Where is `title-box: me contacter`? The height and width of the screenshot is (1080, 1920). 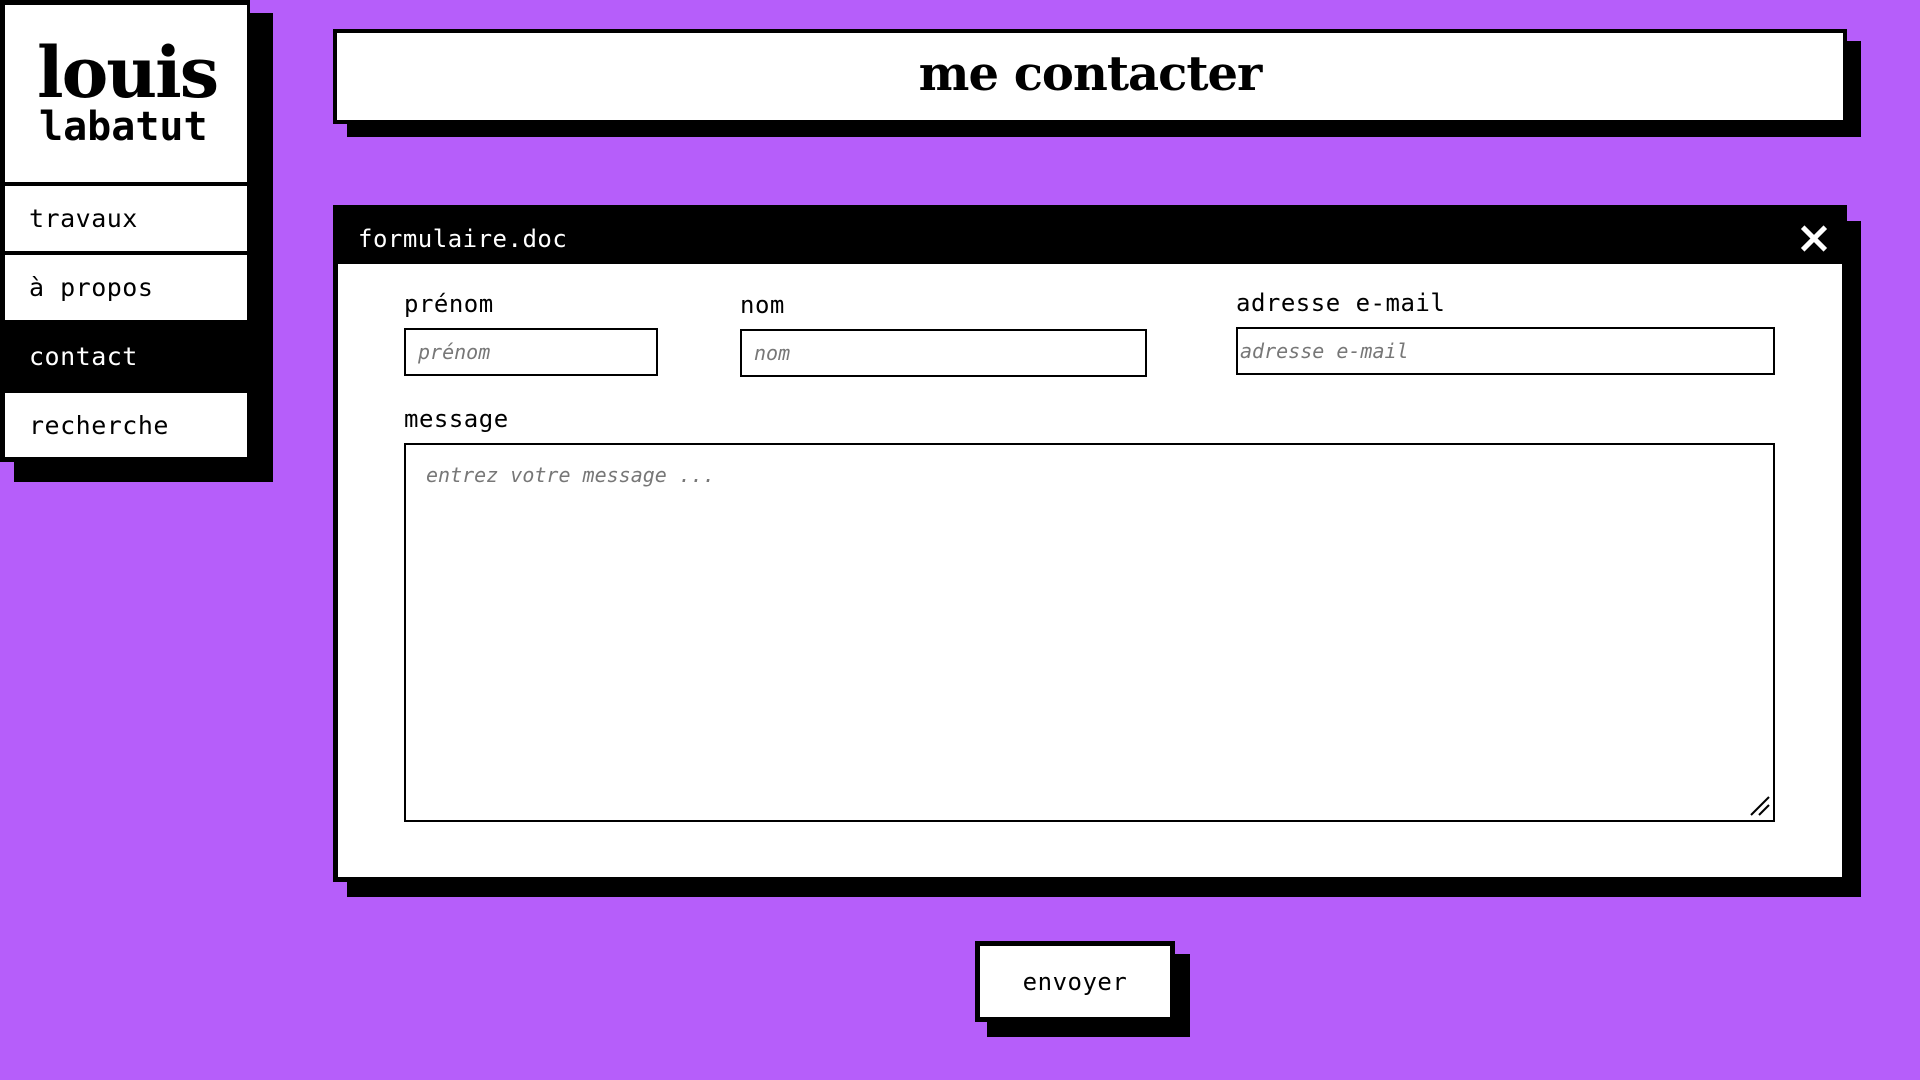
title-box: me contacter is located at coordinates (1090, 76).